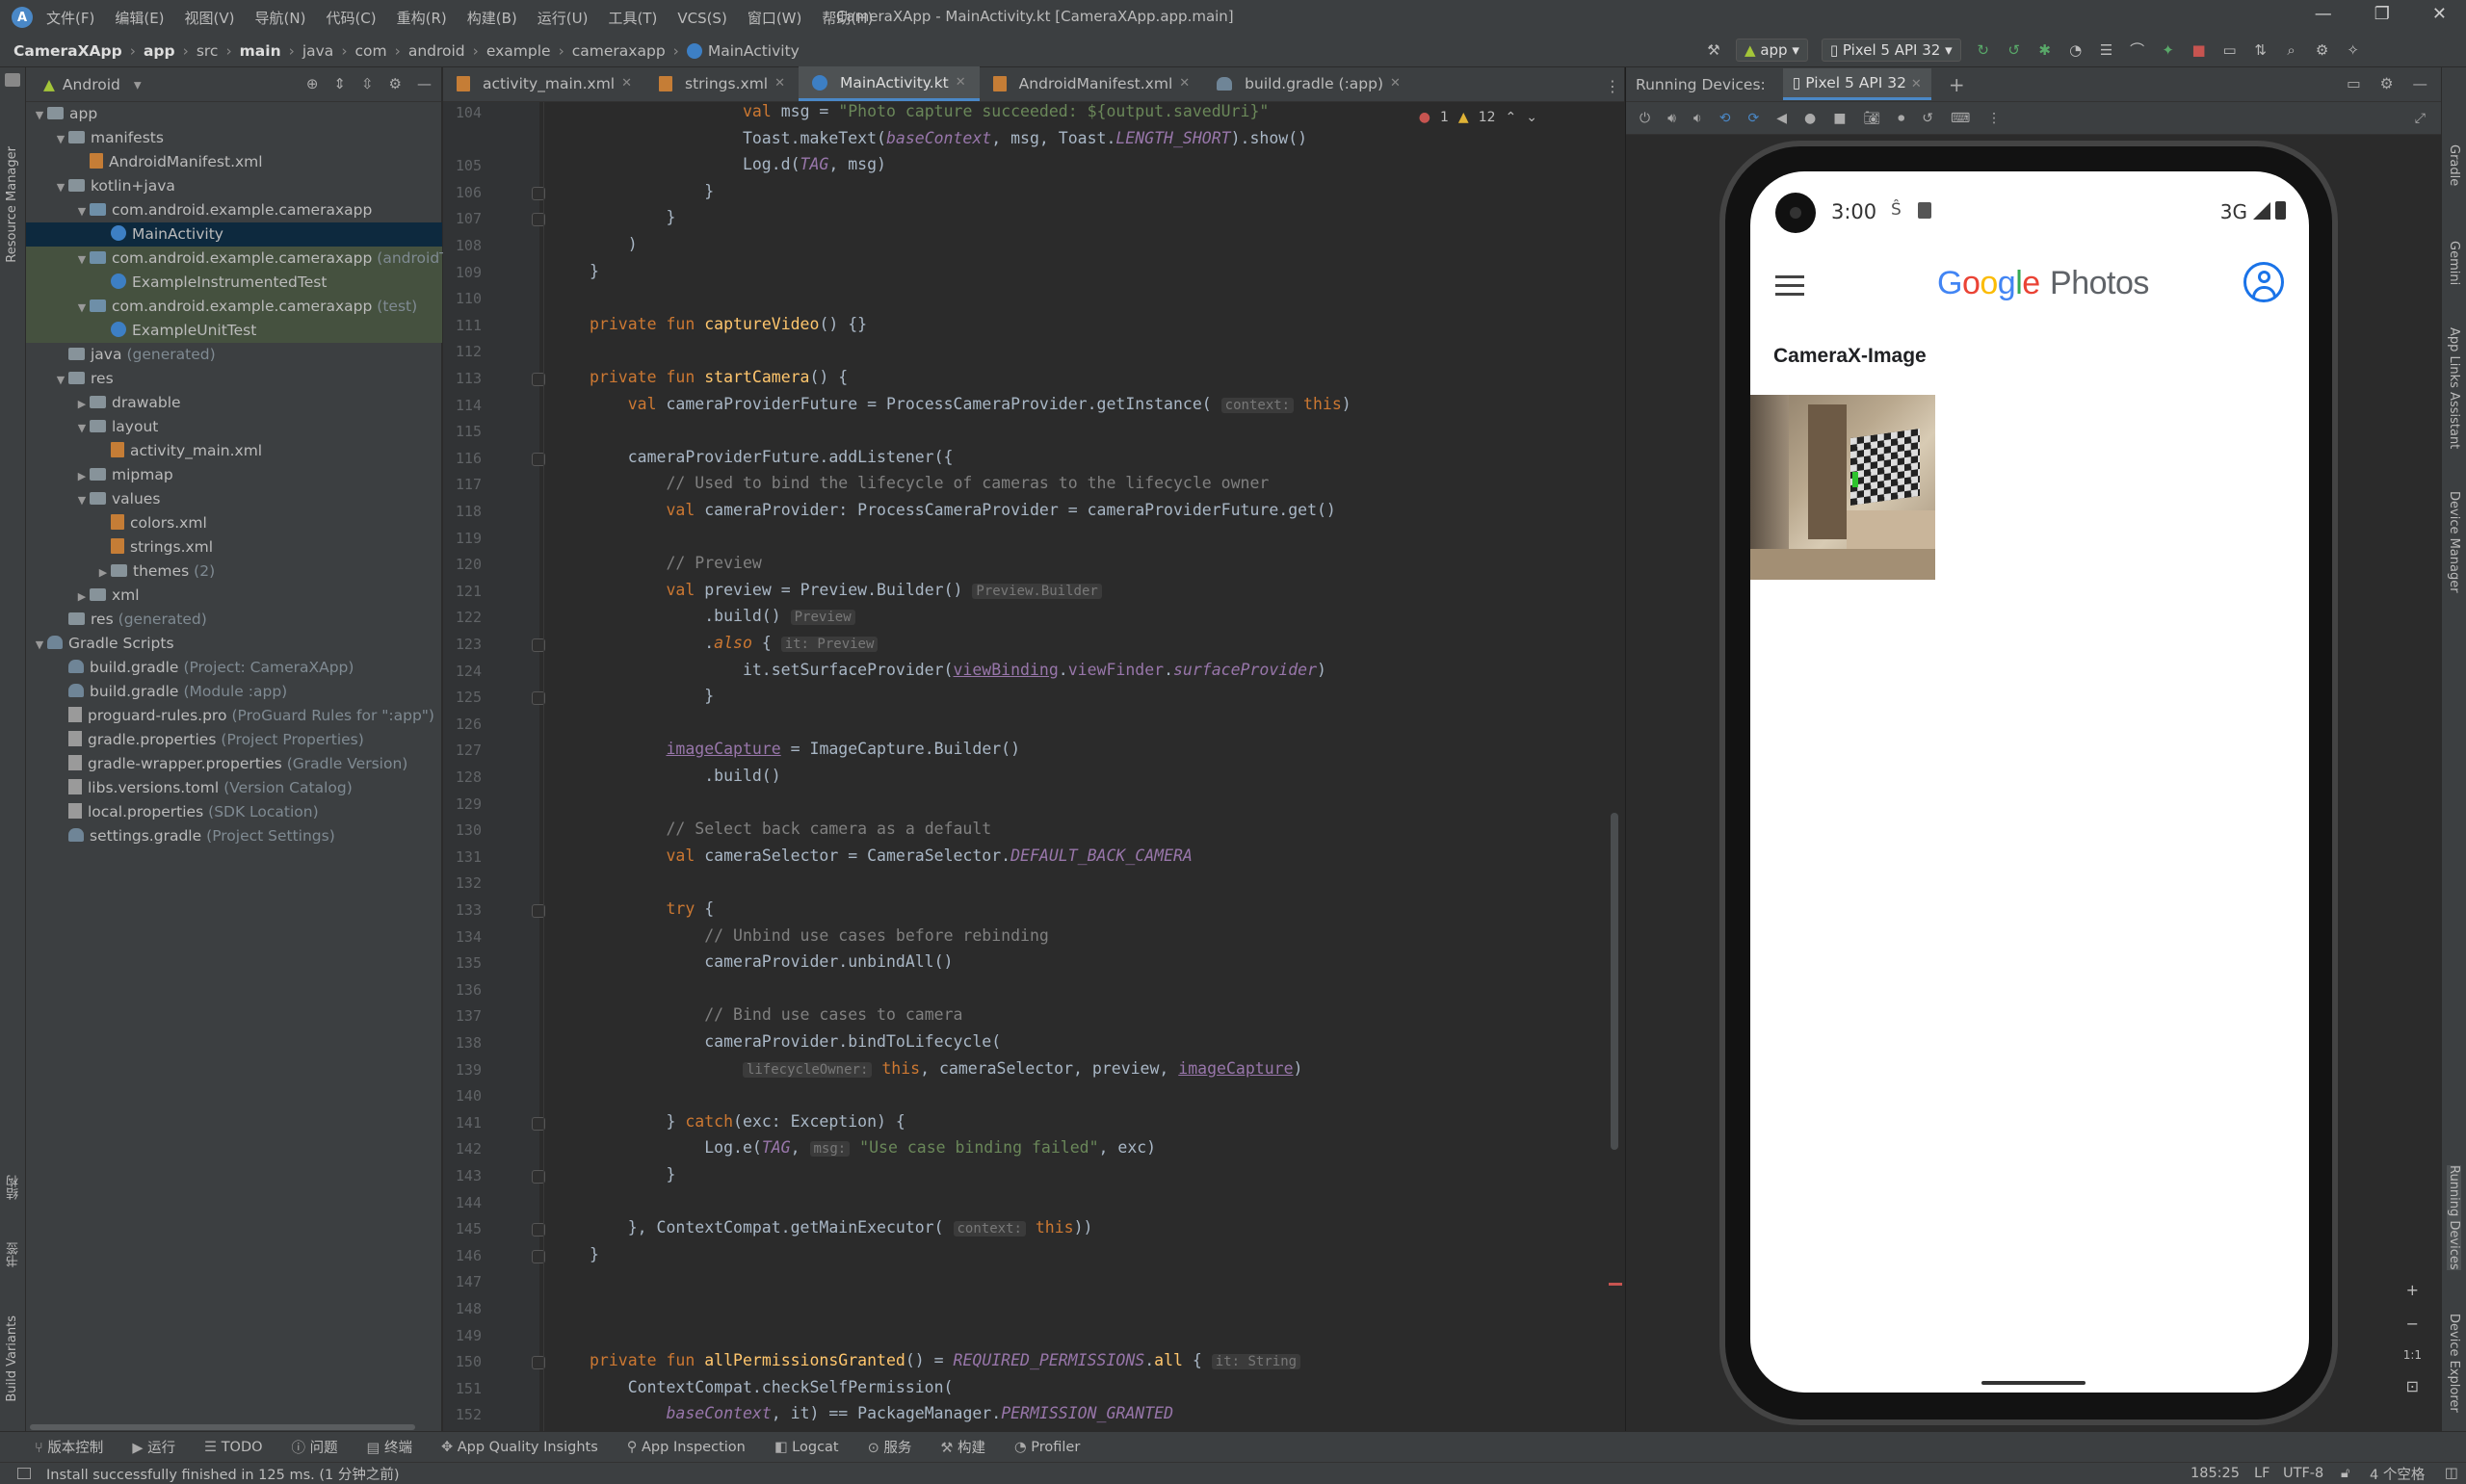 This screenshot has height=1484, width=2466. Describe the element at coordinates (2420, 119) in the screenshot. I see `pin-icon: ⤢` at that location.